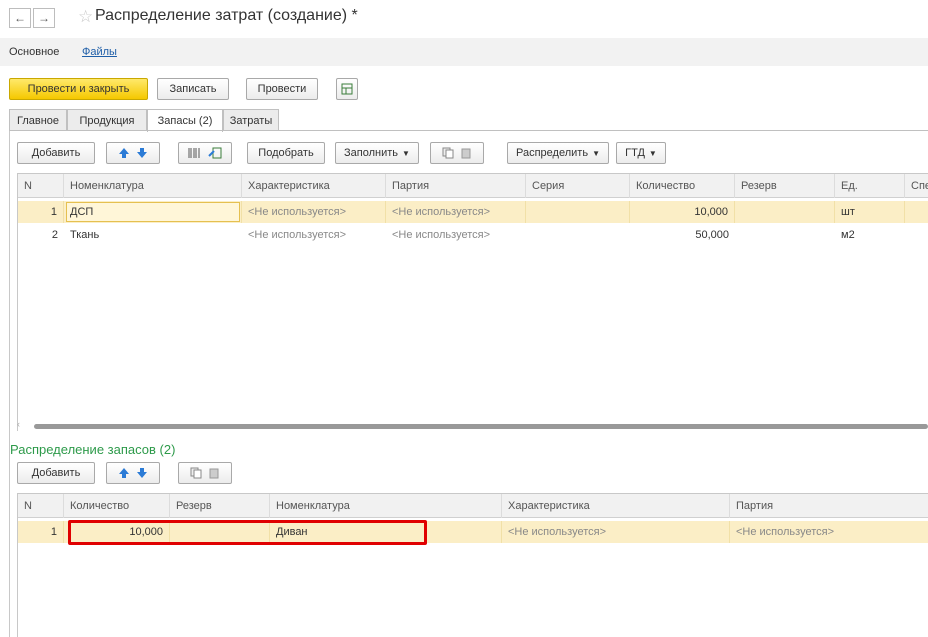  I want to click on highlight-annotation, so click(247, 532).